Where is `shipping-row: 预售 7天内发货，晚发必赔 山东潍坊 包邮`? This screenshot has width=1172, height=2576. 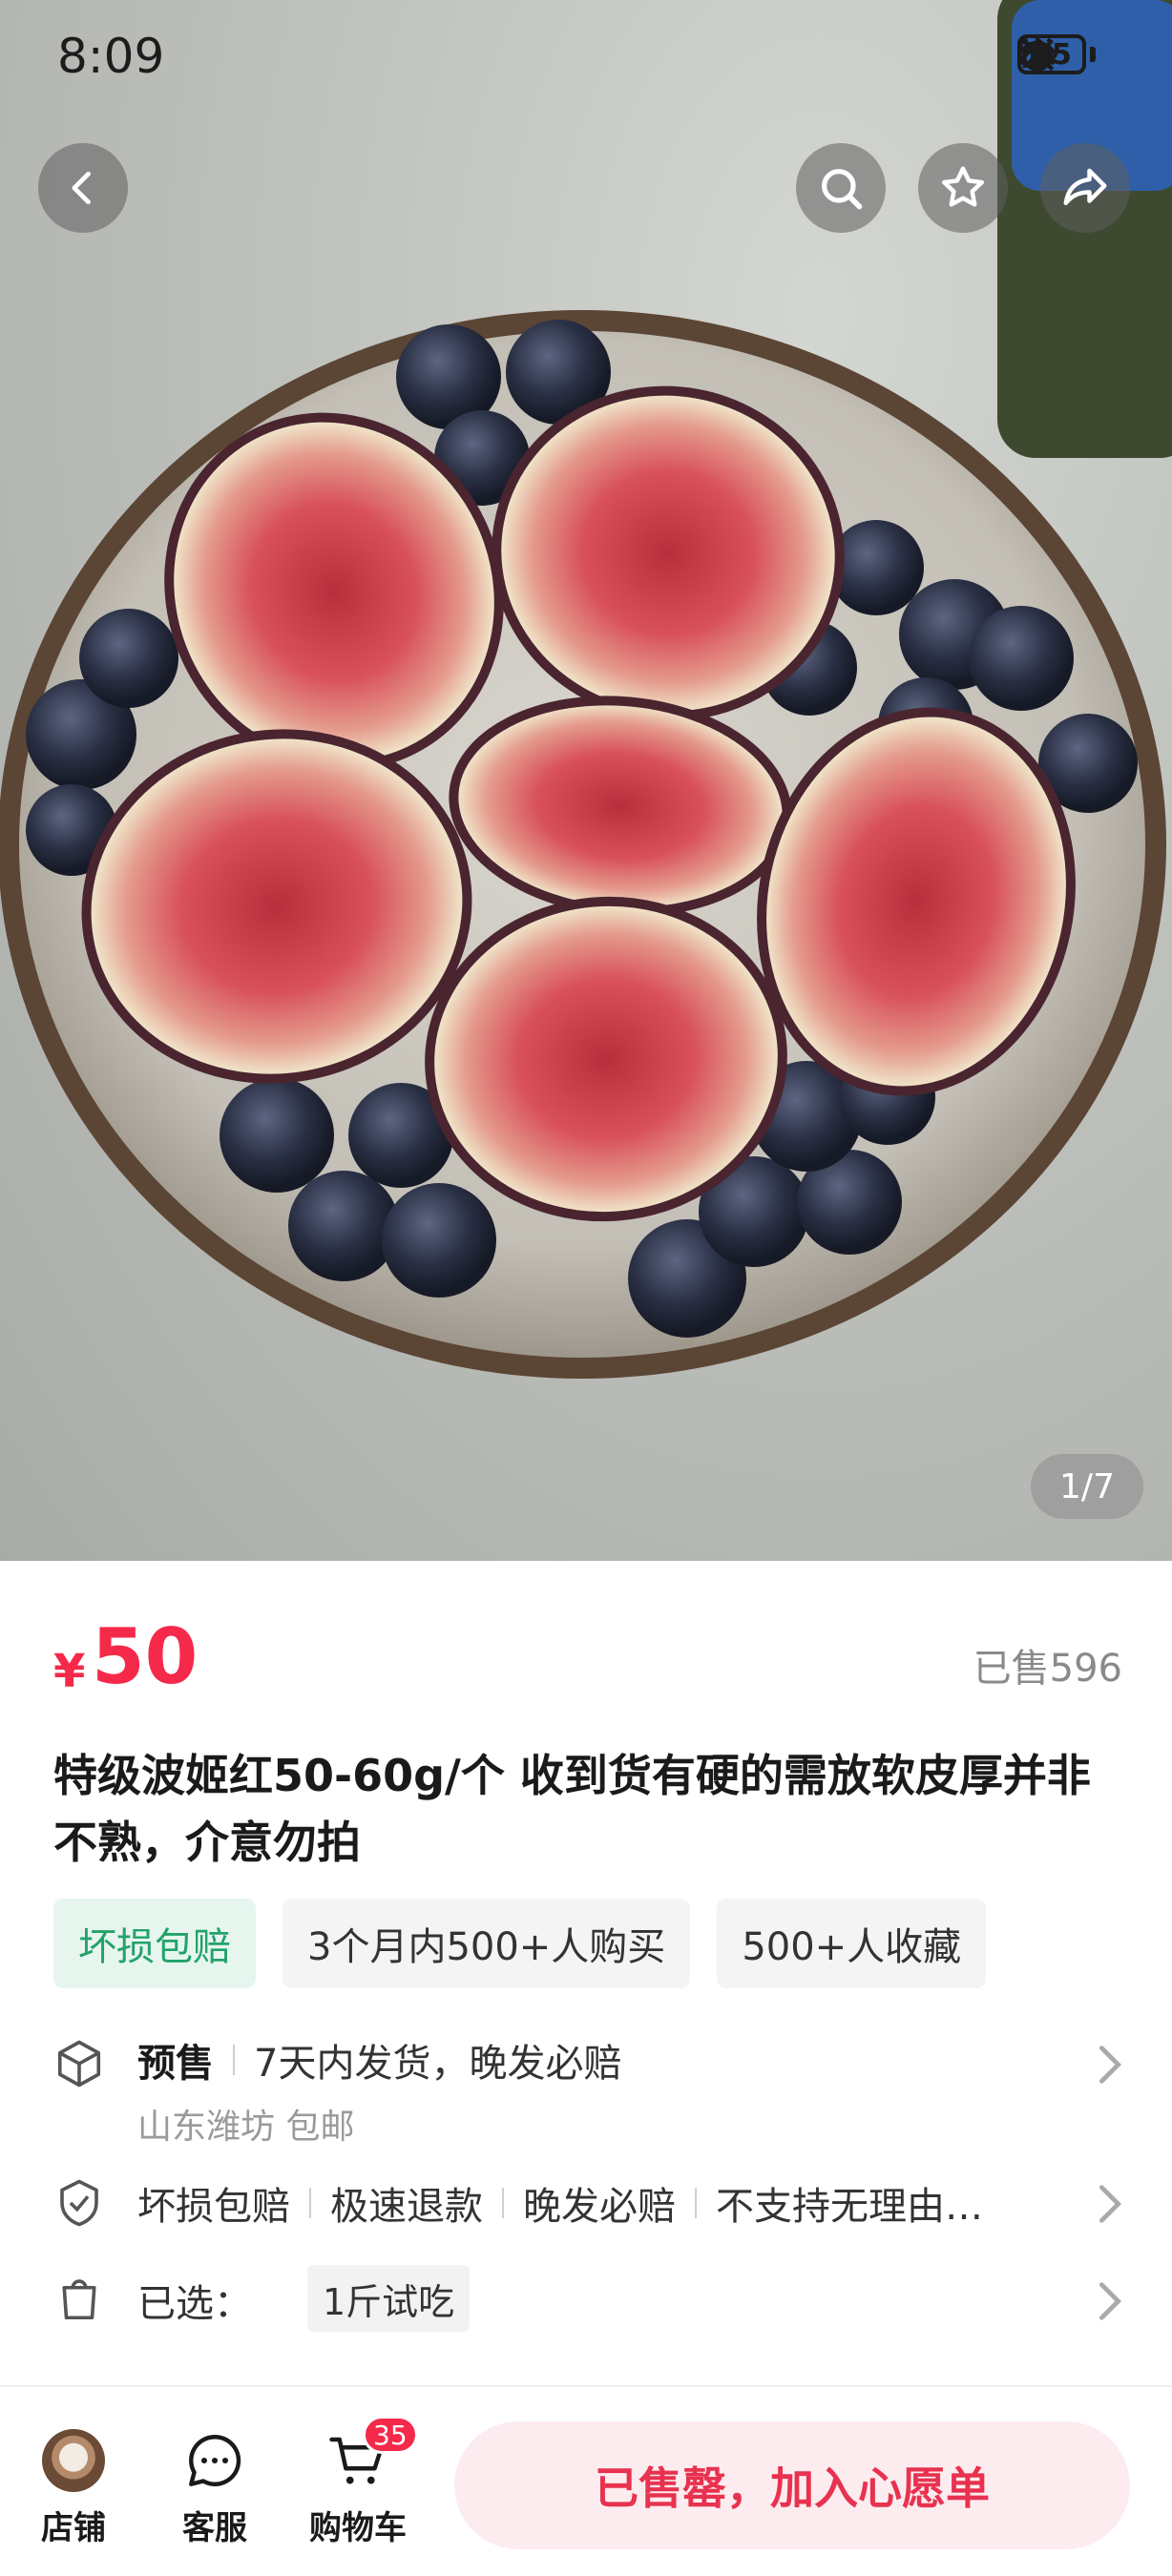
shipping-row: 预售 7天内发货，晚发必赔 山东潍坊 包邮 is located at coordinates (587, 2099).